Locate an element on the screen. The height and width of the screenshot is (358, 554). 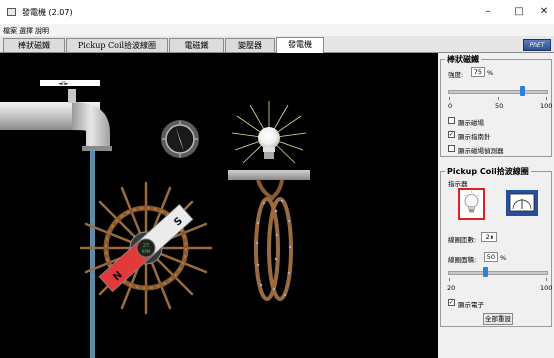
tab-pickup-coil: Pickup Coil拾波線圈 is located at coordinates (117, 45).